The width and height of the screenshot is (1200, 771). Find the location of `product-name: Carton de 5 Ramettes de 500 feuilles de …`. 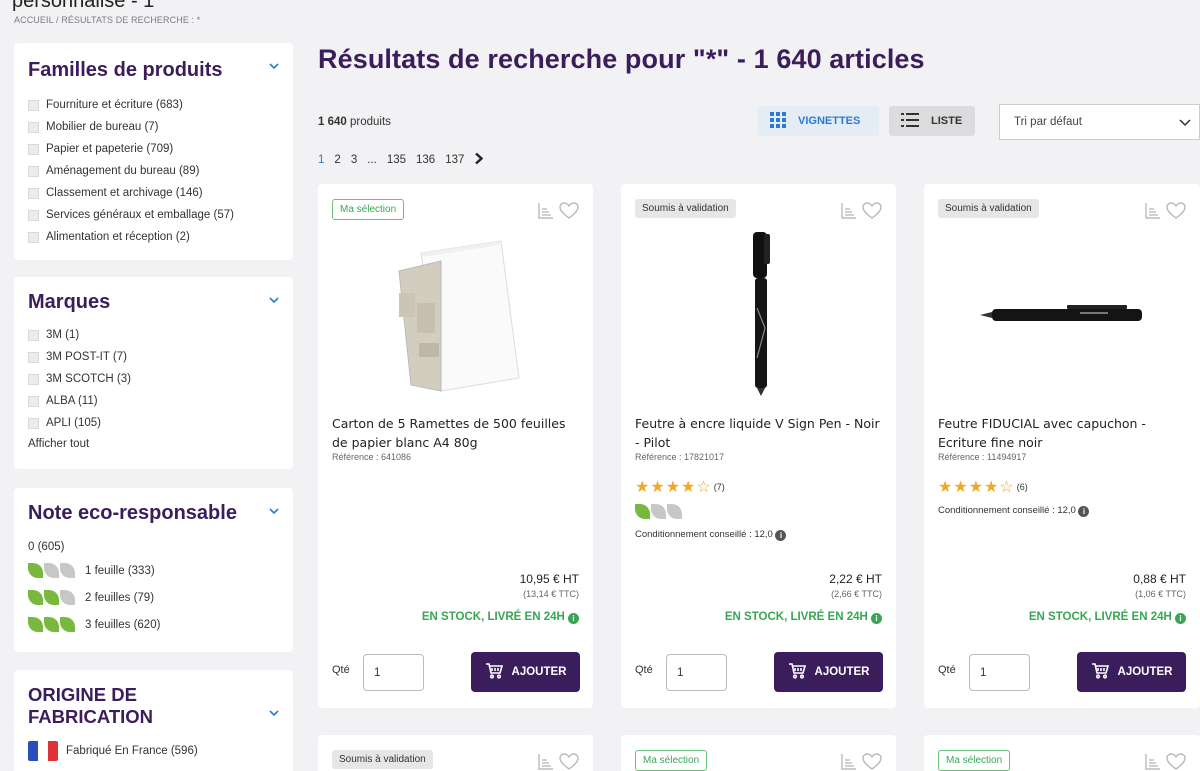

product-name: Carton de 5 Ramettes de 500 feuilles de … is located at coordinates (455, 433).